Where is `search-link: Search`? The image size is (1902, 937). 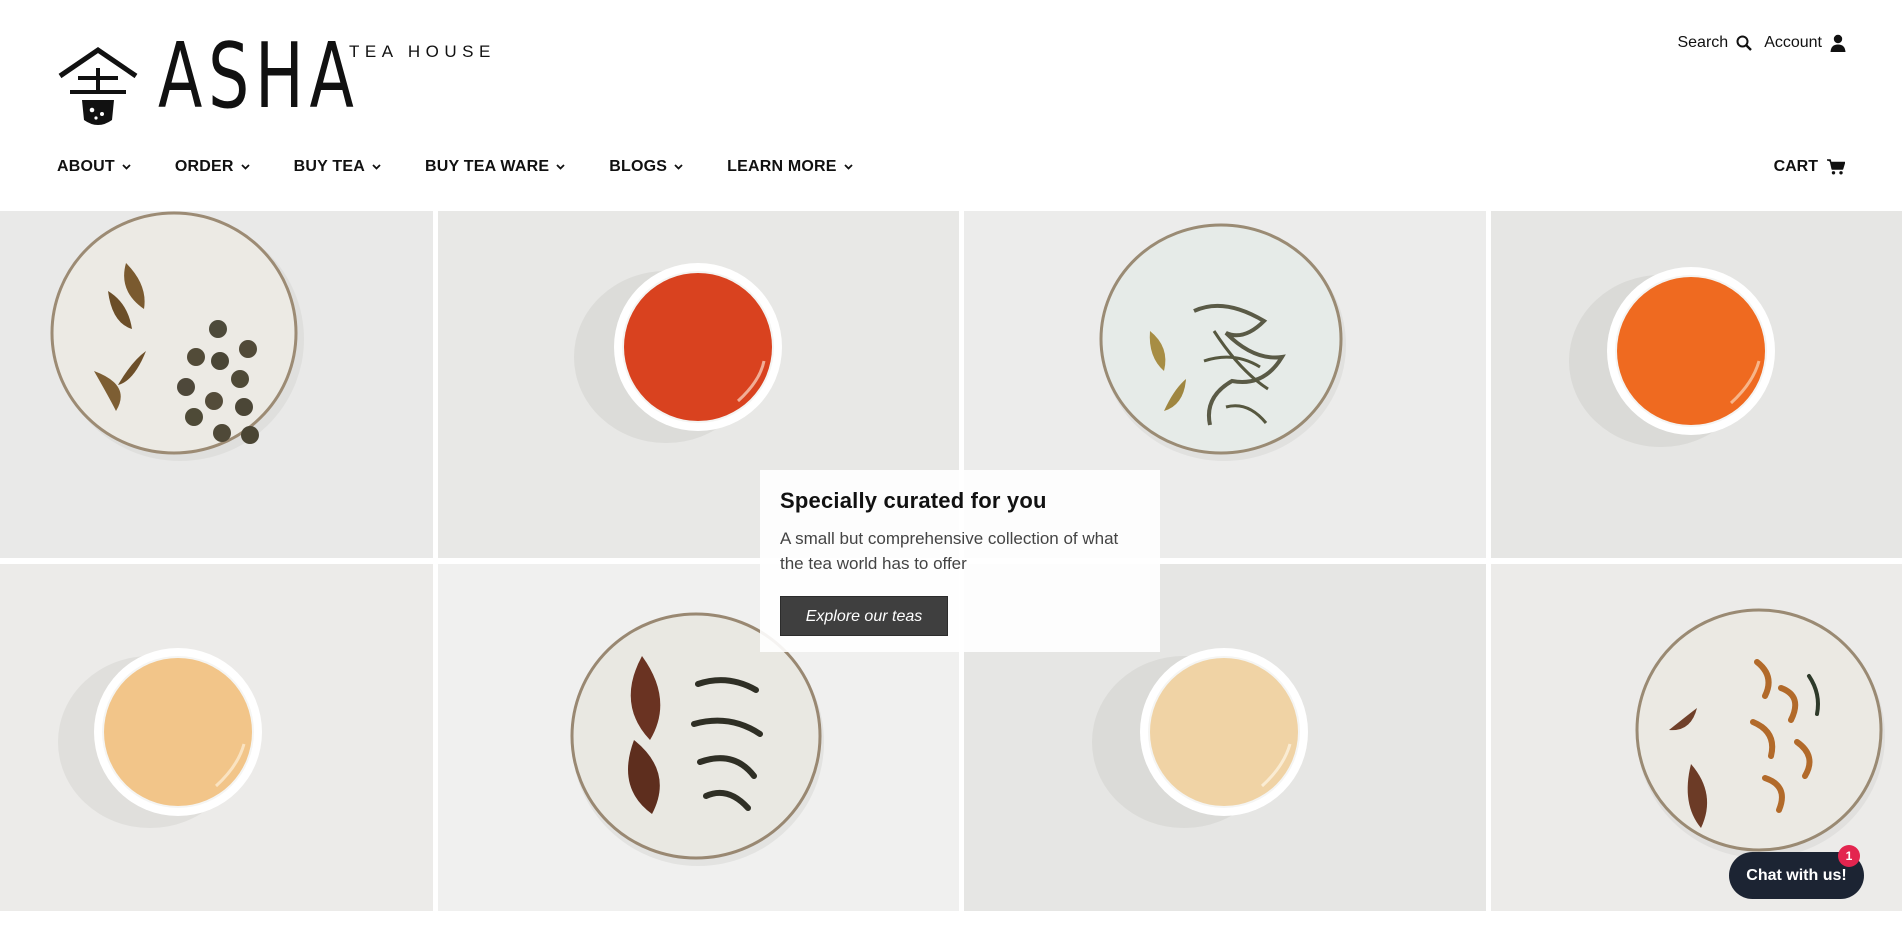 search-link: Search is located at coordinates (1715, 43).